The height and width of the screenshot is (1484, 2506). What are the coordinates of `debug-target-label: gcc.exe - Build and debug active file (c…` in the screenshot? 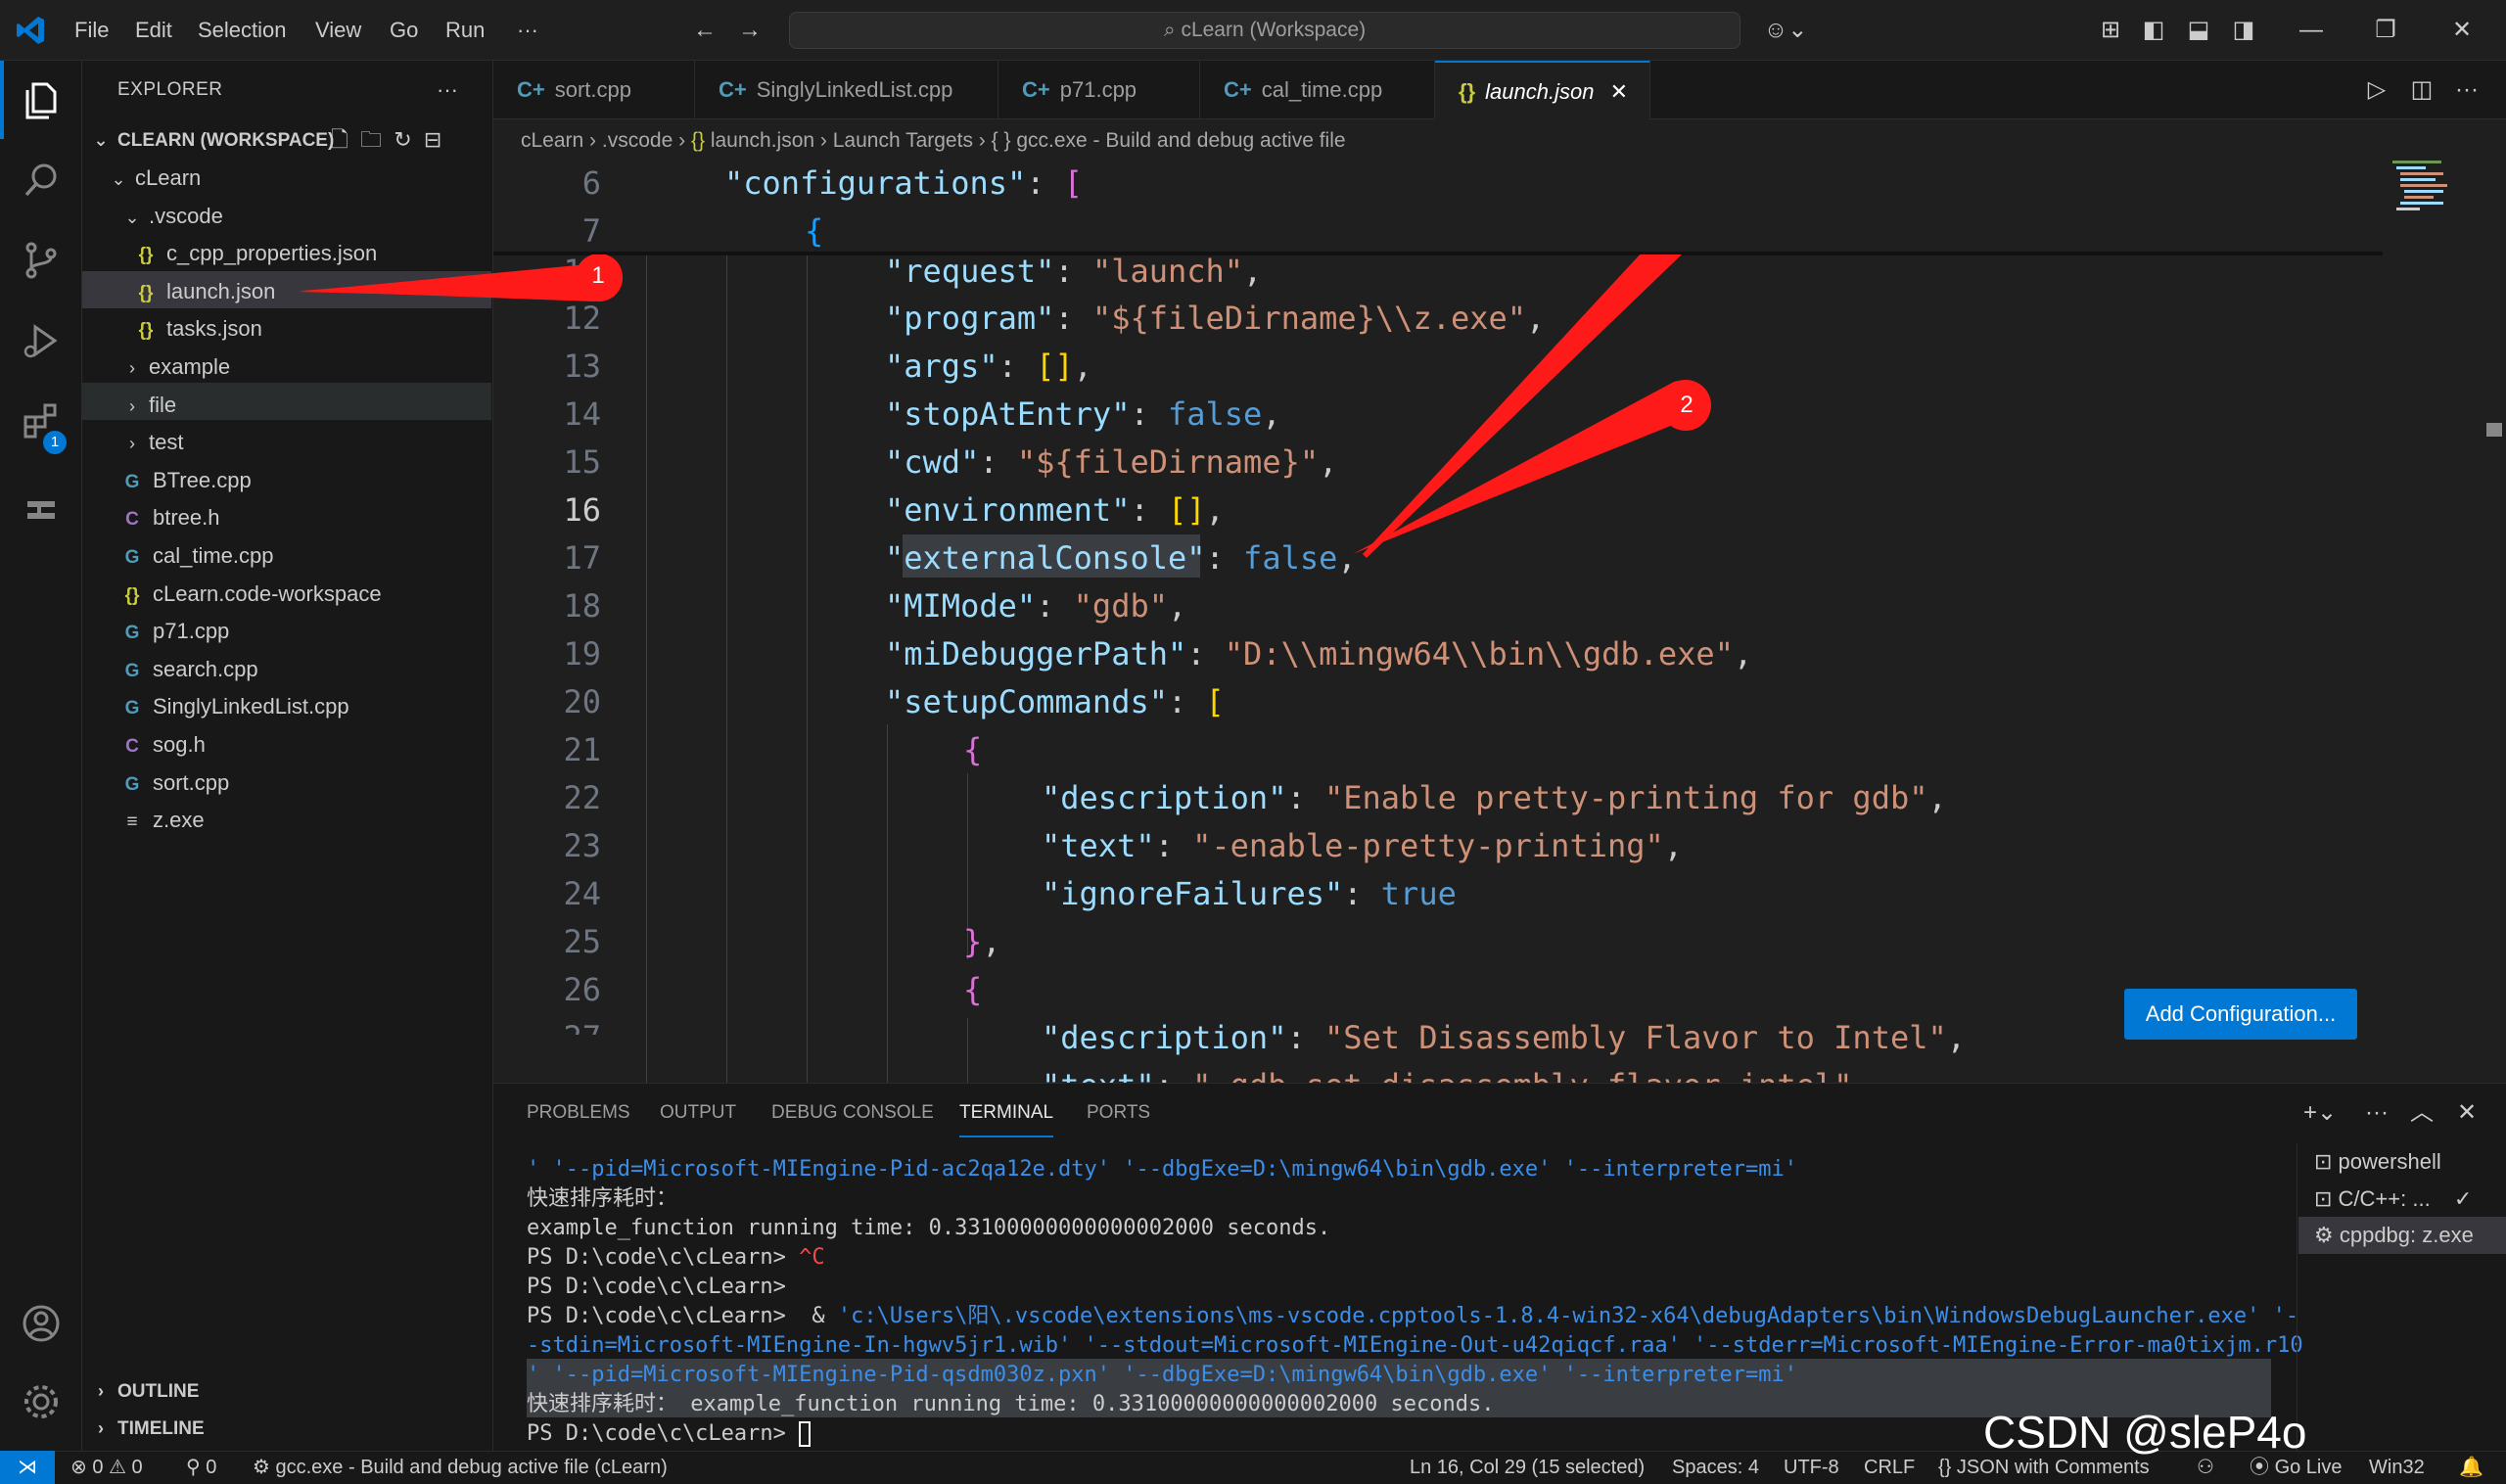 It's located at (471, 1467).